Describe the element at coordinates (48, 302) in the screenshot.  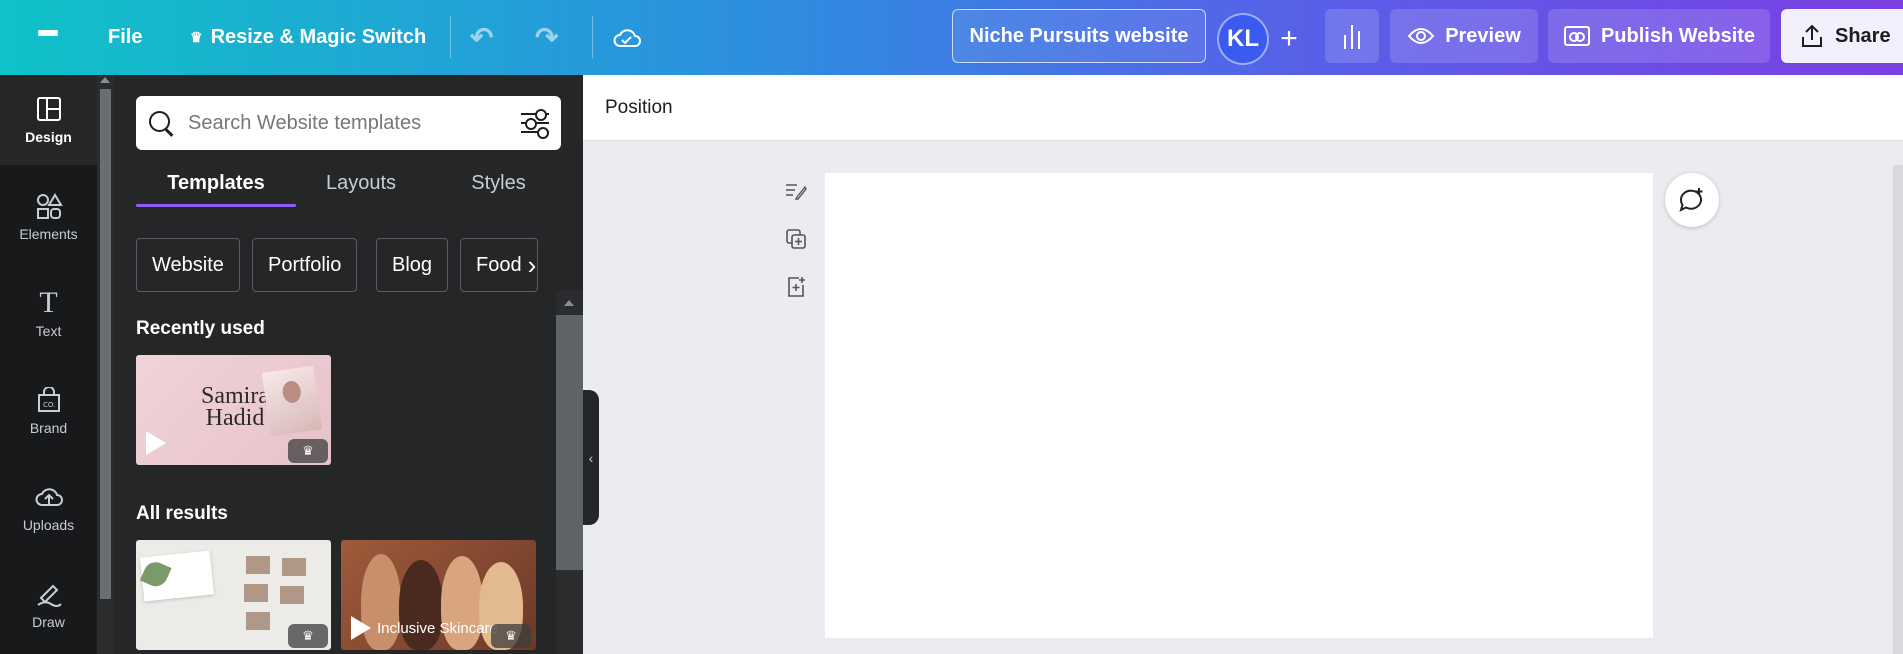
I see `text-icon: T` at that location.